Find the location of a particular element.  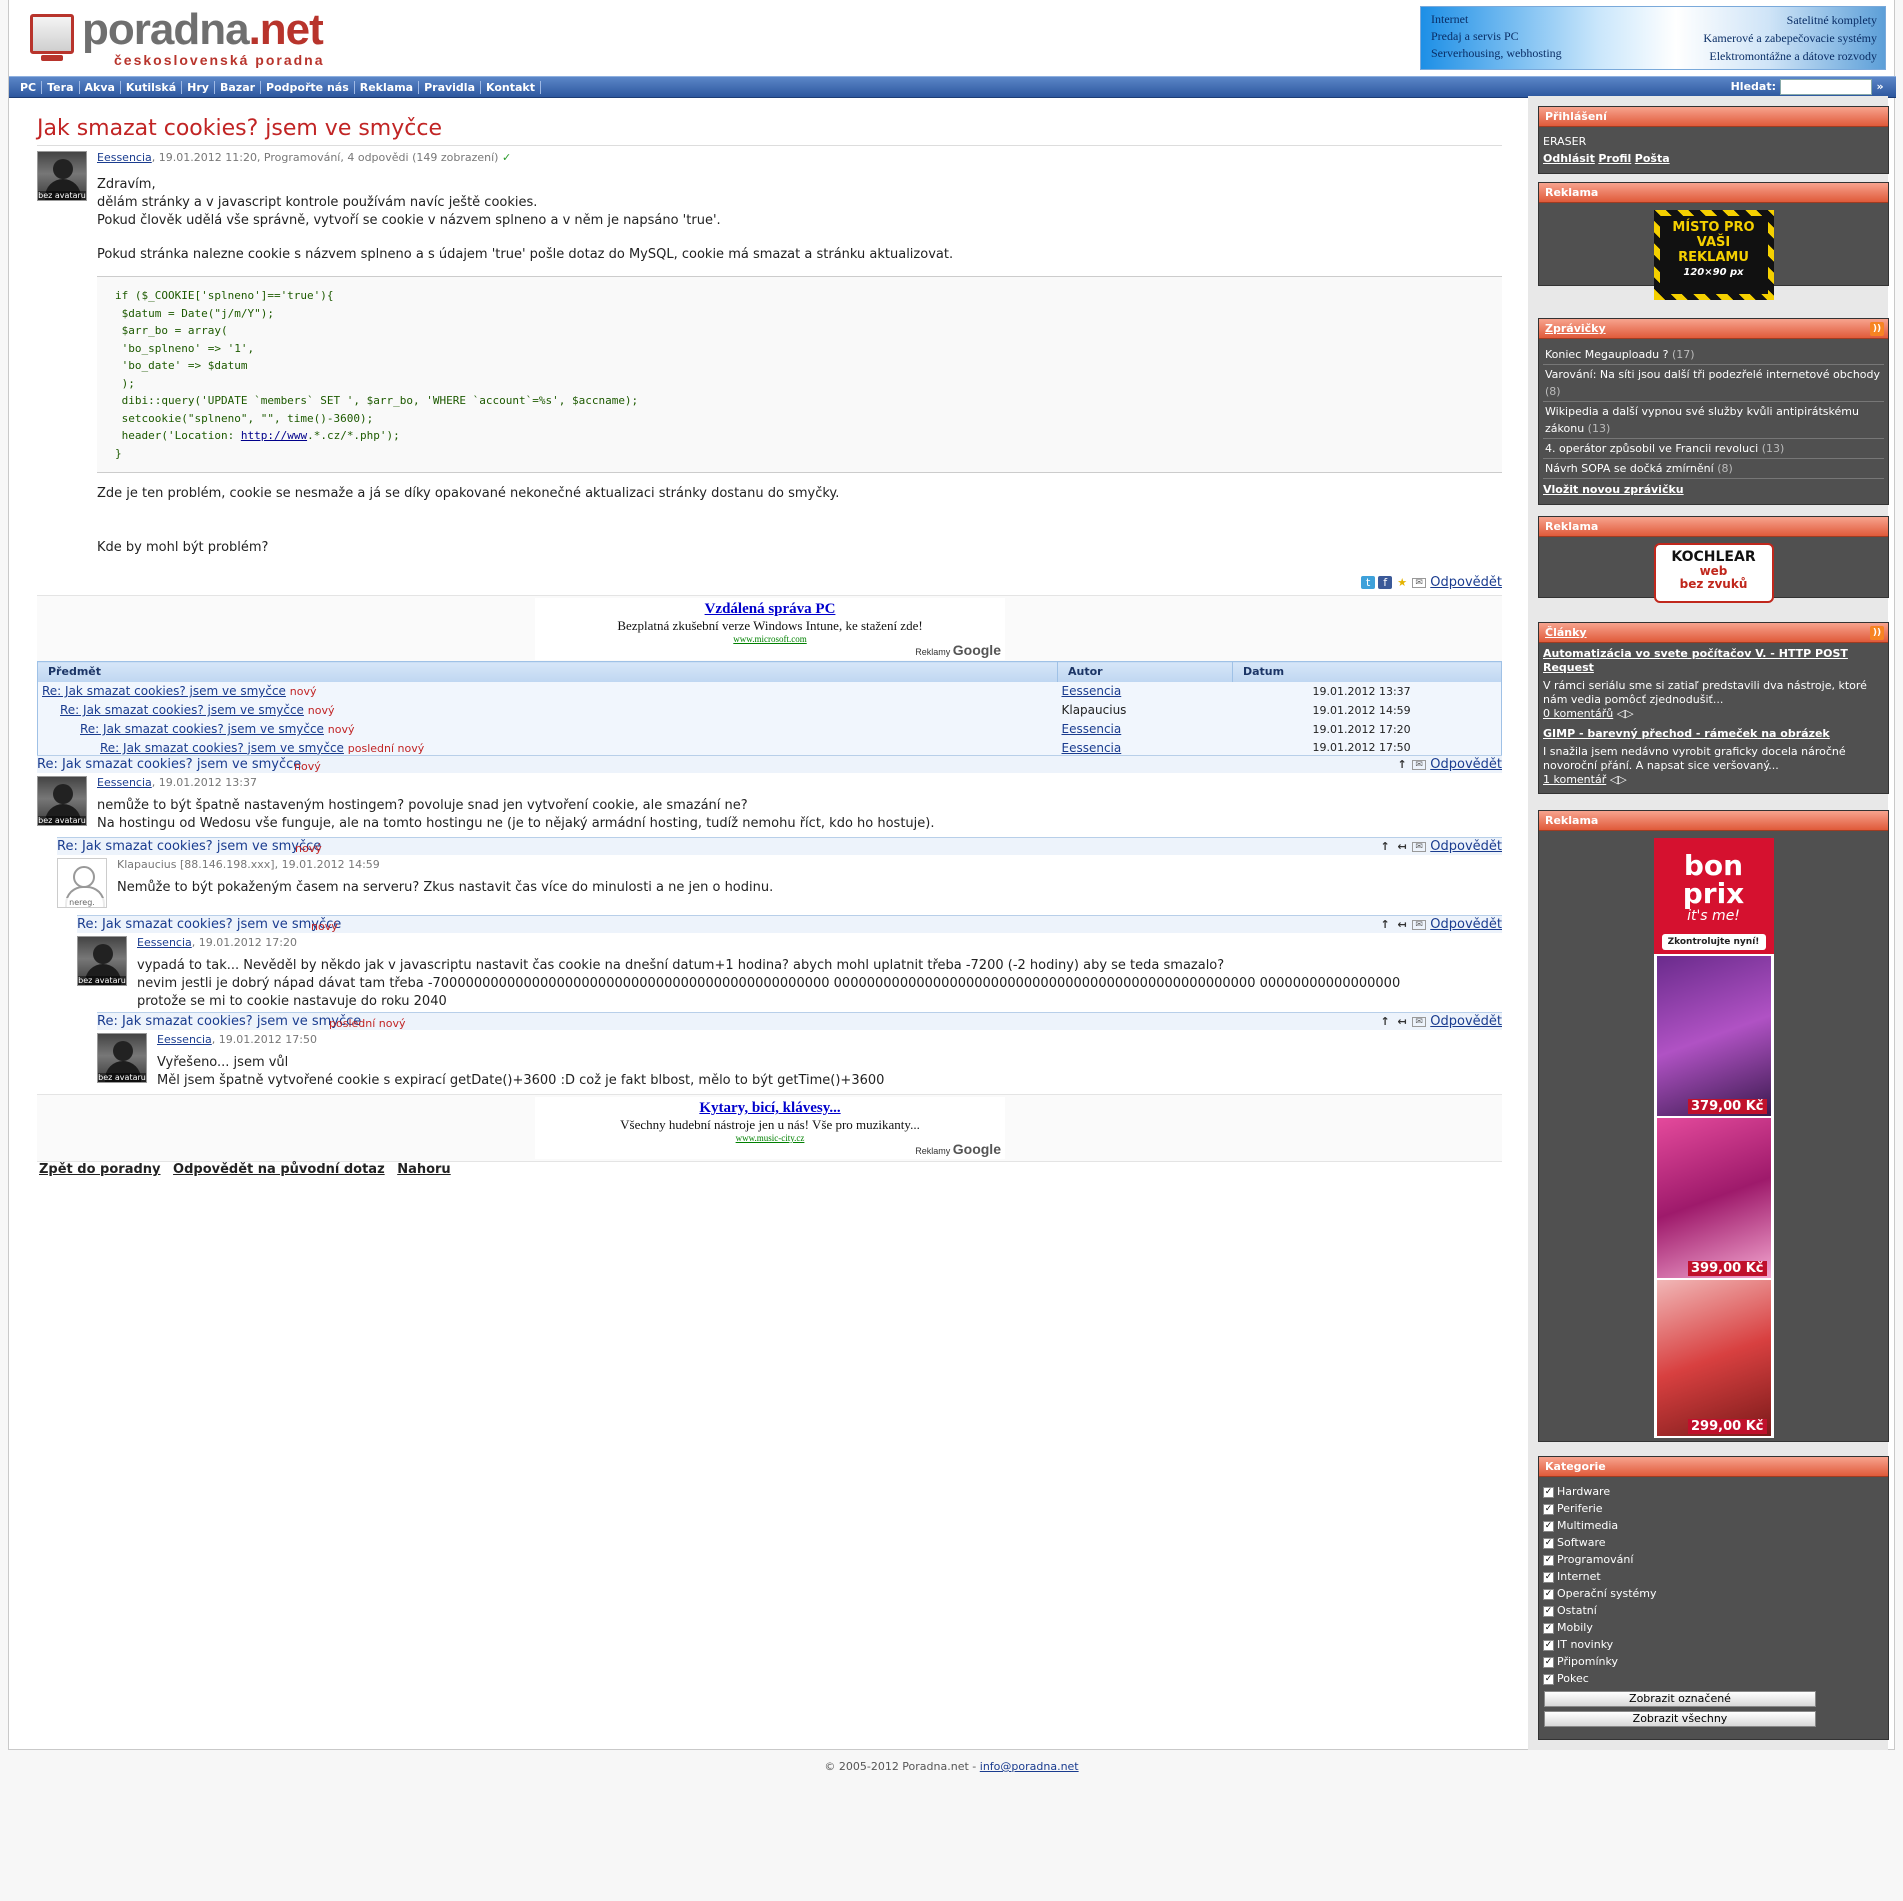

category-checkbox: ✓ Pokec is located at coordinates (1713, 1678).